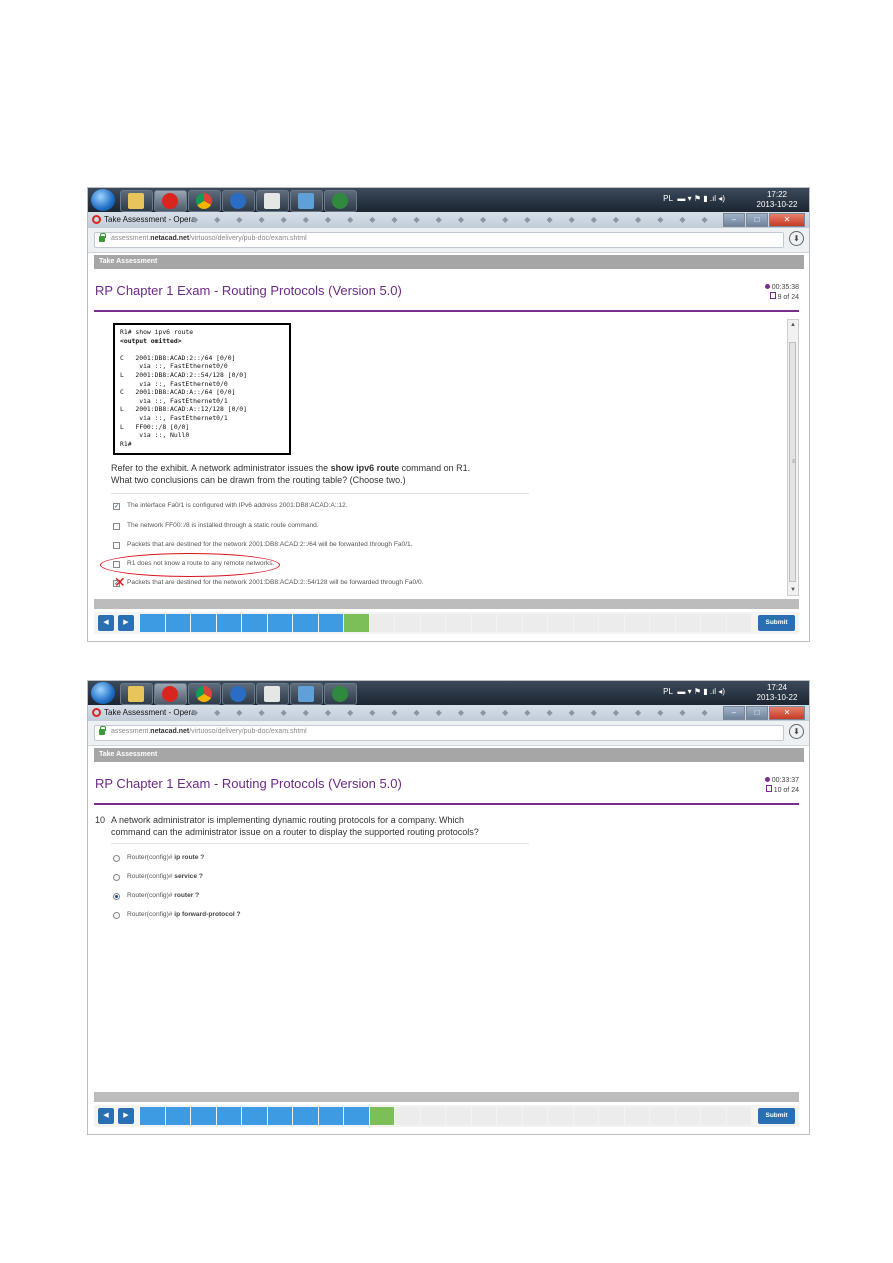 The image size is (893, 1263). Describe the element at coordinates (116, 896) in the screenshot. I see `radio-selected` at that location.